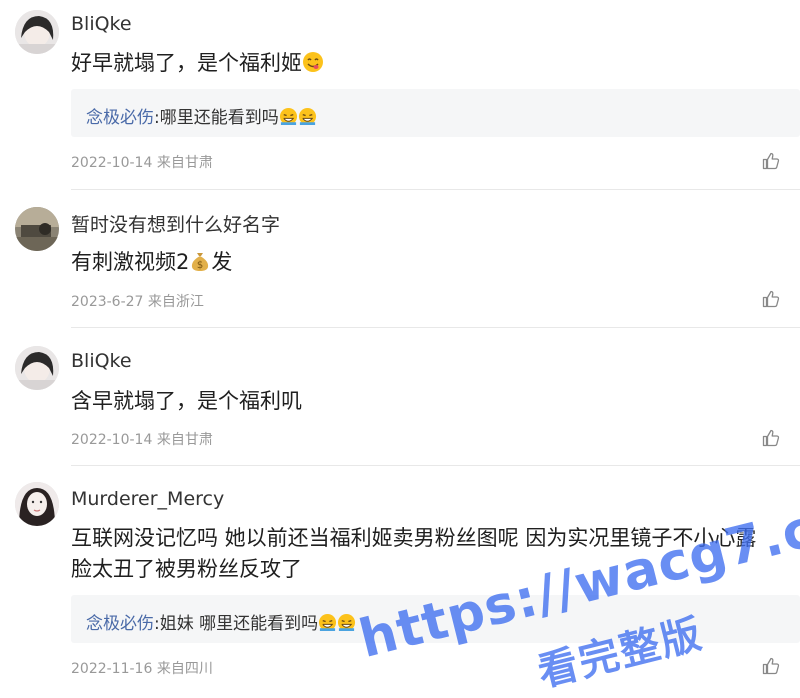  I want to click on comment-text: 含早就塌了，是个福利叽, so click(186, 401).